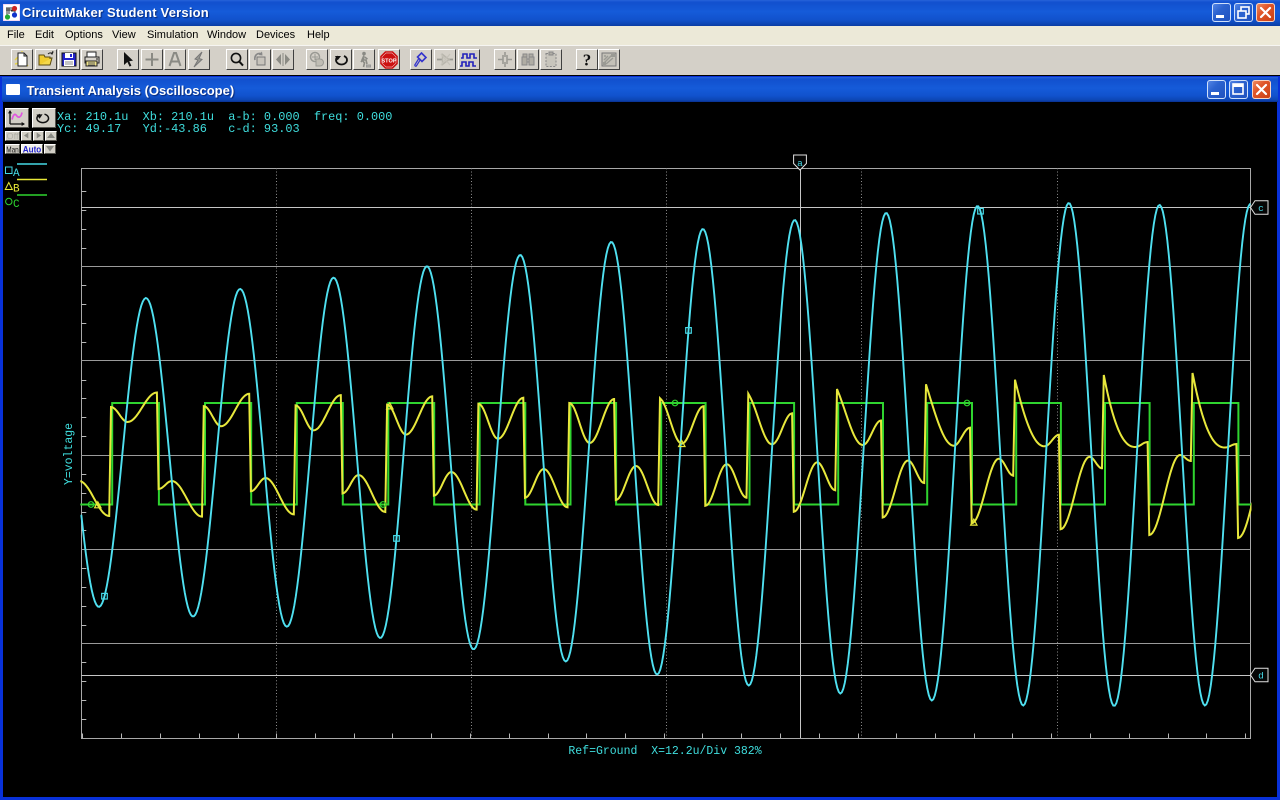 The image size is (1280, 800). Describe the element at coordinates (69, 454) in the screenshot. I see `svg-text: Y=voltage` at that location.